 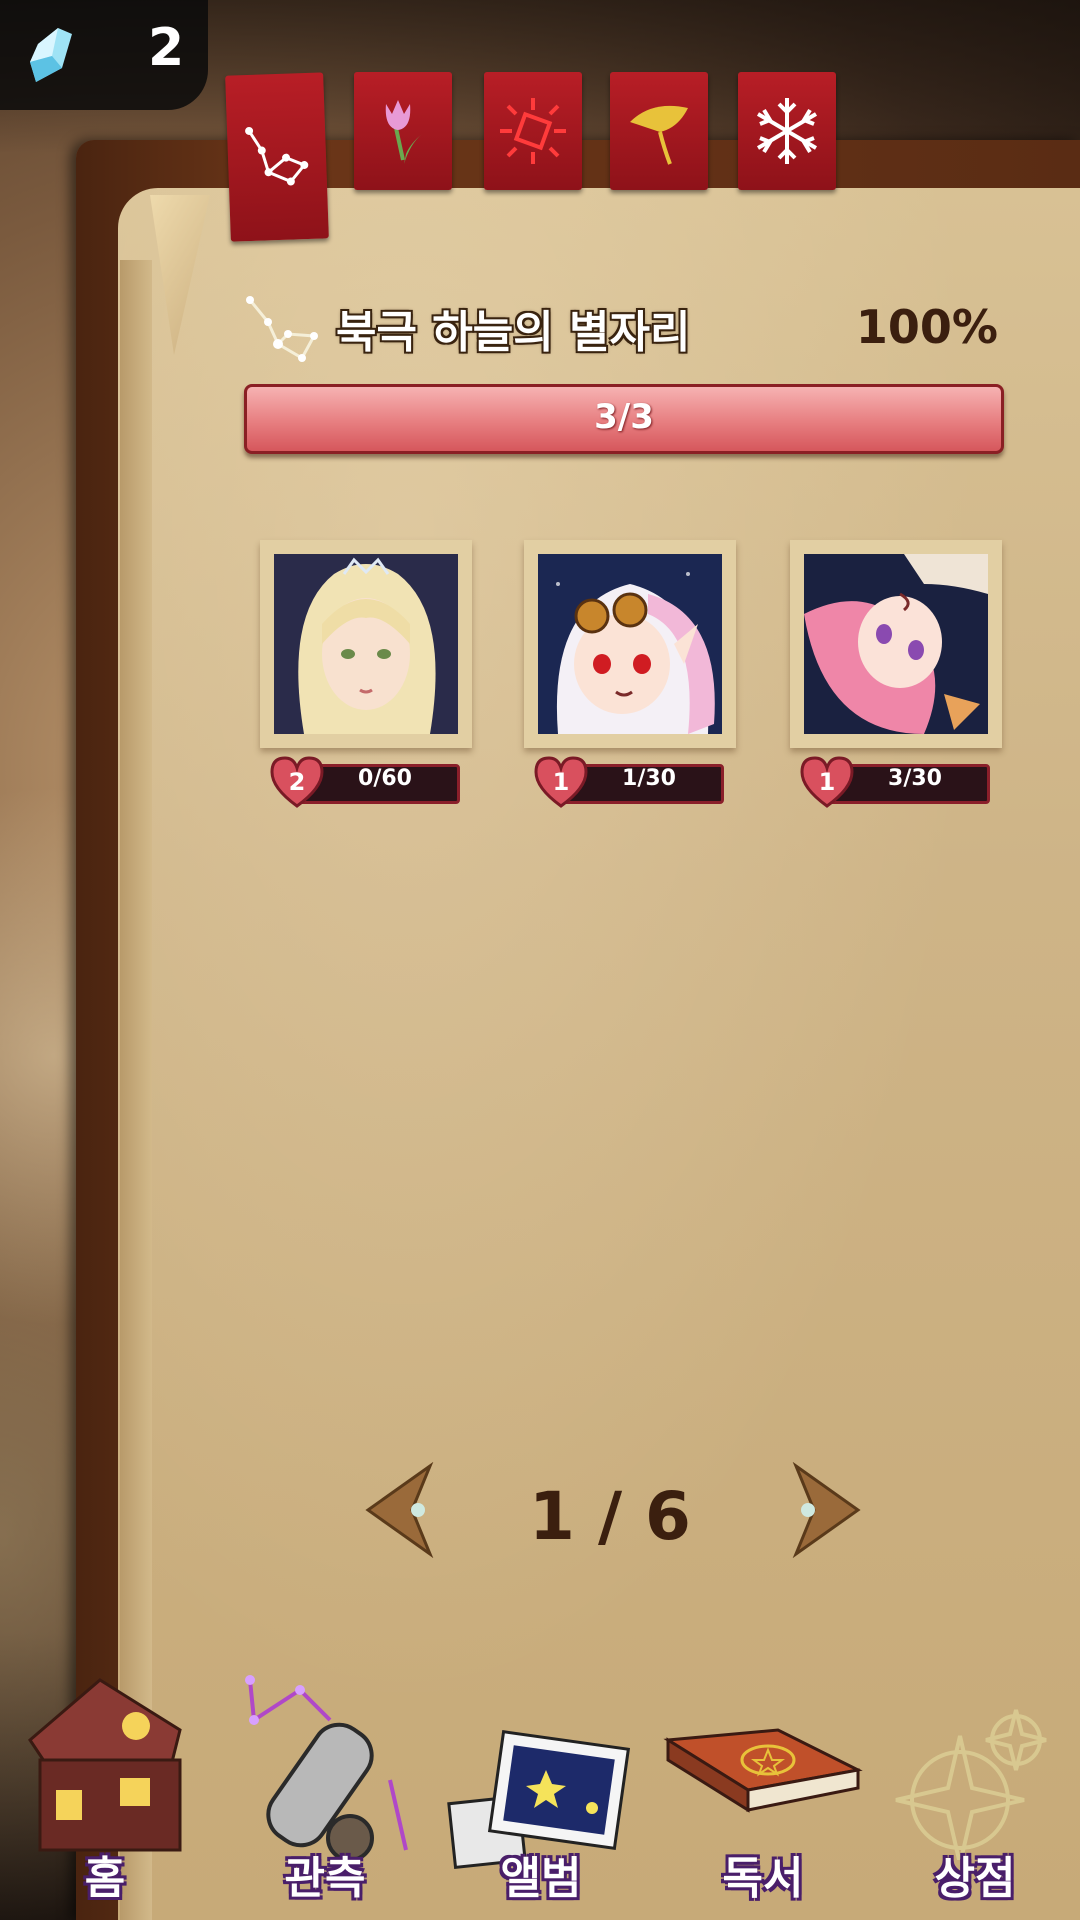 I want to click on affinity-progress: 1/30, so click(x=649, y=778).